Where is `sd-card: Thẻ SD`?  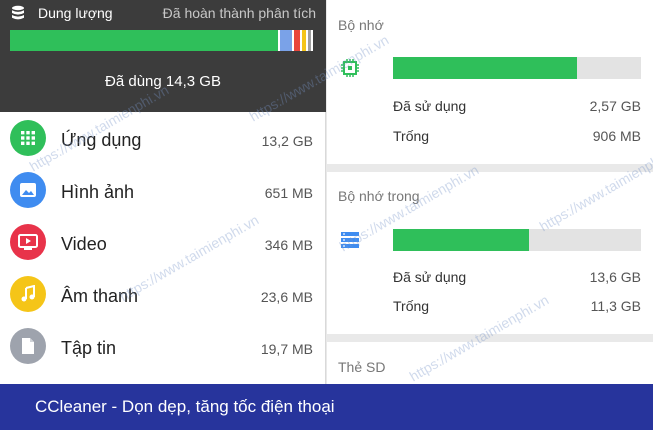 sd-card: Thẻ SD is located at coordinates (490, 363).